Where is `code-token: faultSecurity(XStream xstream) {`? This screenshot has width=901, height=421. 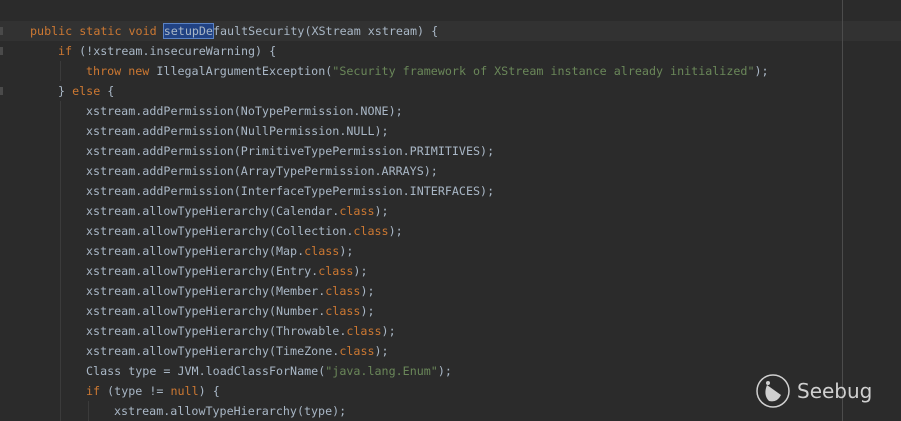
code-token: faultSecurity(XStream xstream) { is located at coordinates (325, 31).